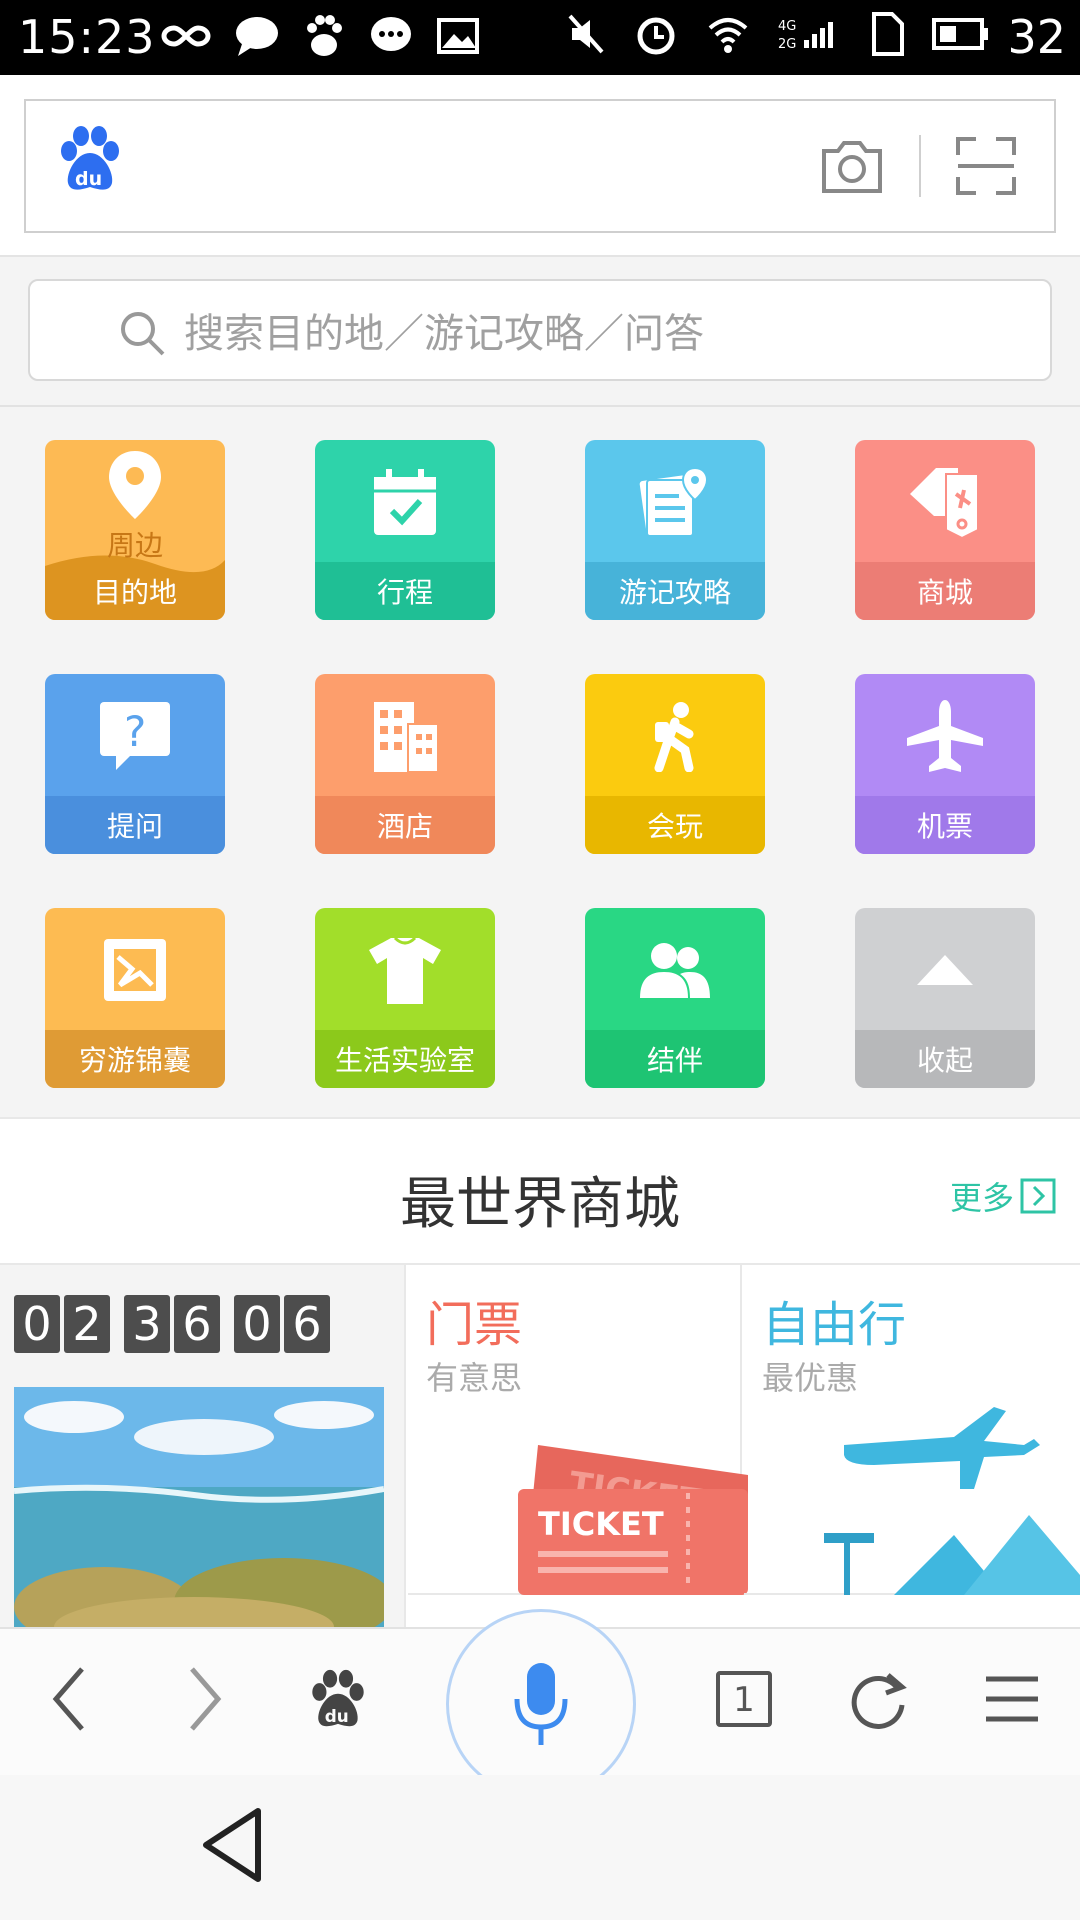  Describe the element at coordinates (1036, 37) in the screenshot. I see `battery-level: 32` at that location.